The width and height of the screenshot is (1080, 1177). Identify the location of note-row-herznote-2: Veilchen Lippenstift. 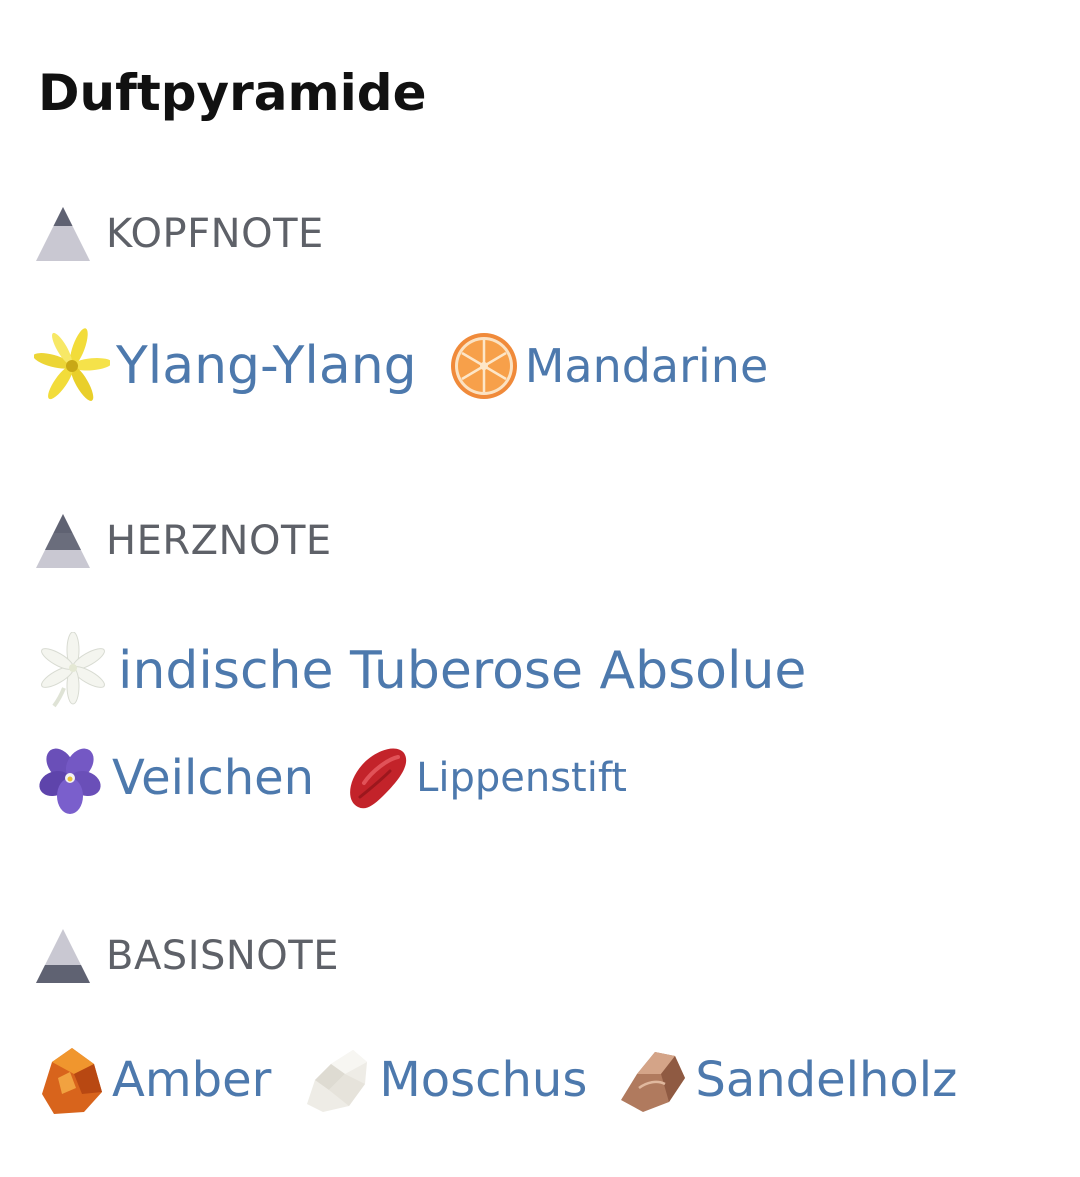
(330, 778).